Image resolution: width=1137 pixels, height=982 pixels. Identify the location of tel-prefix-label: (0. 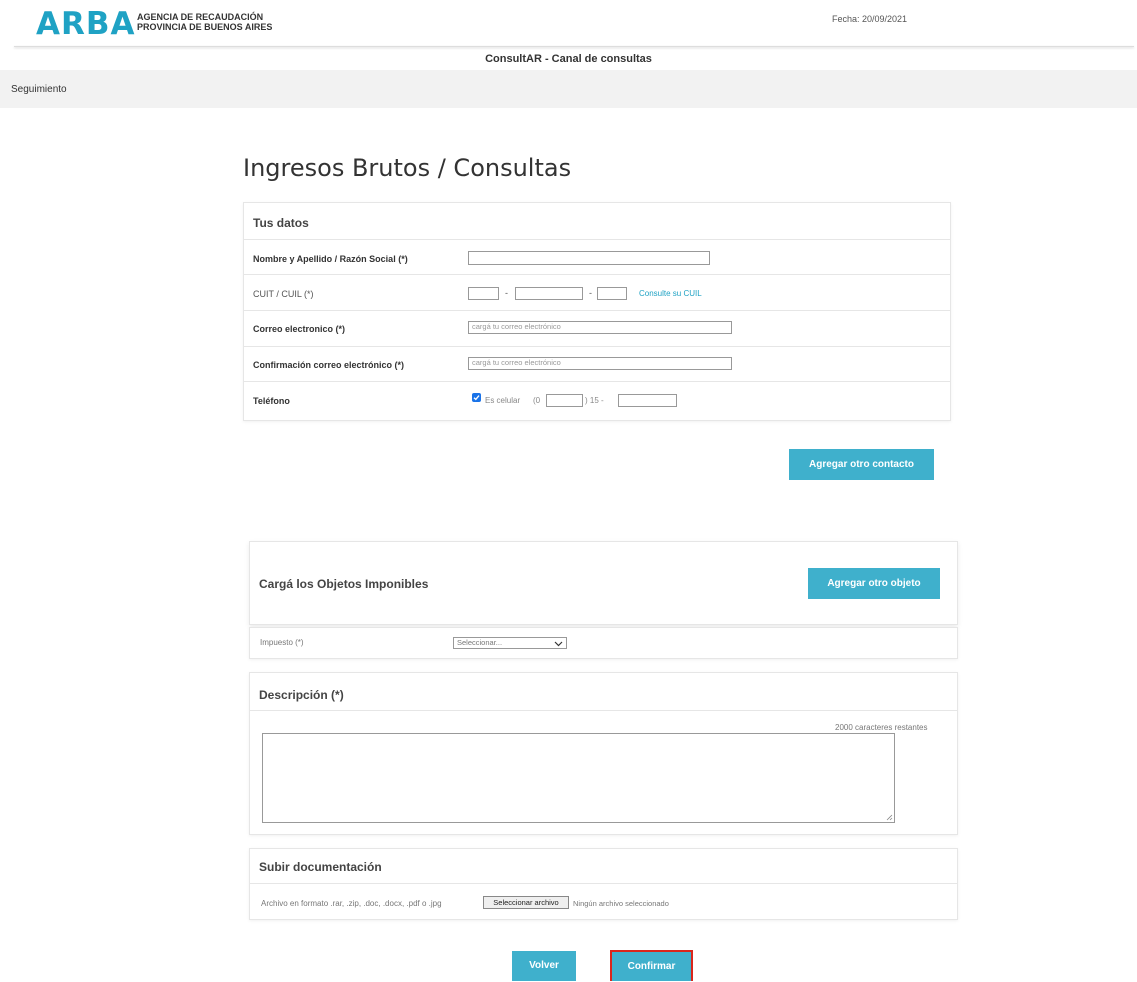
(537, 400).